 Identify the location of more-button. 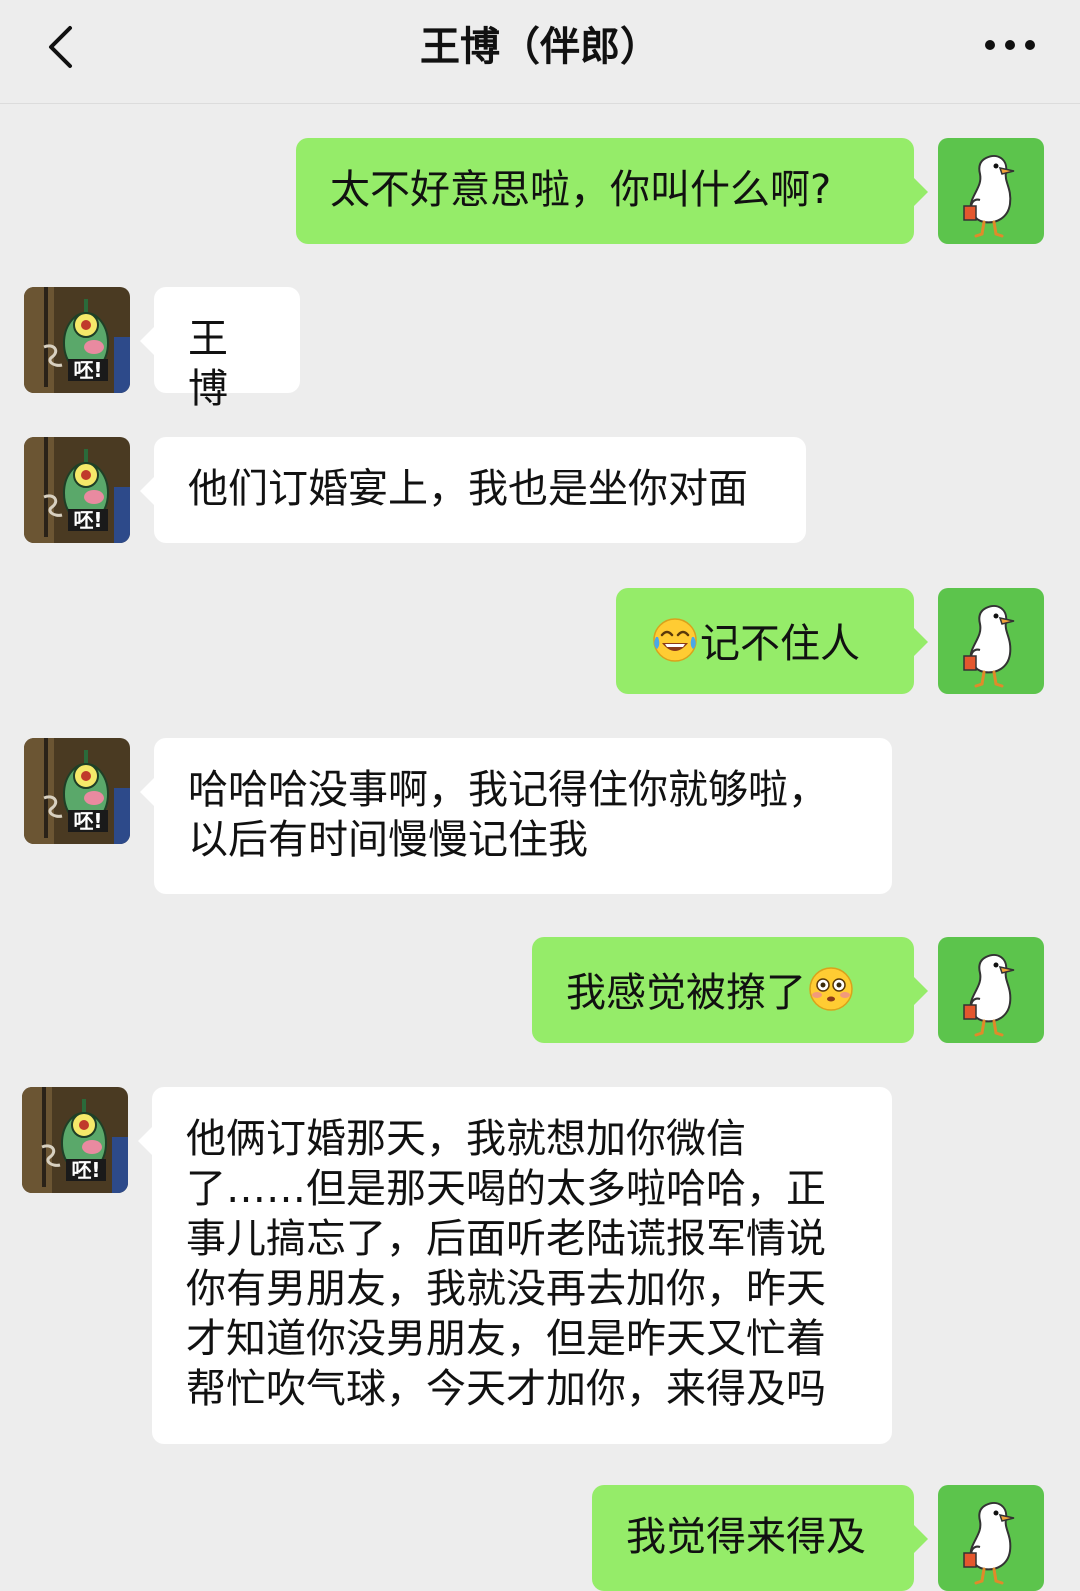
(1010, 45).